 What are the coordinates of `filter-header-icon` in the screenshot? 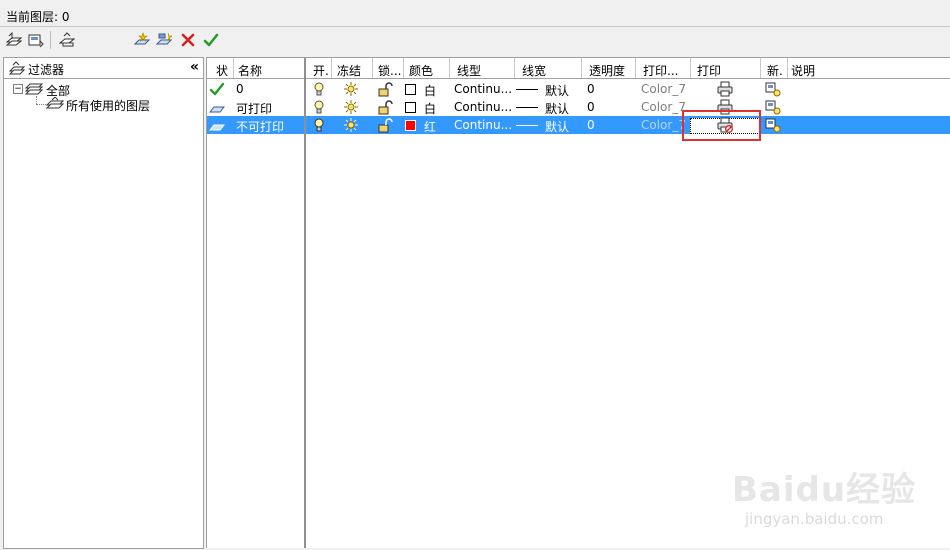 It's located at (17, 69).